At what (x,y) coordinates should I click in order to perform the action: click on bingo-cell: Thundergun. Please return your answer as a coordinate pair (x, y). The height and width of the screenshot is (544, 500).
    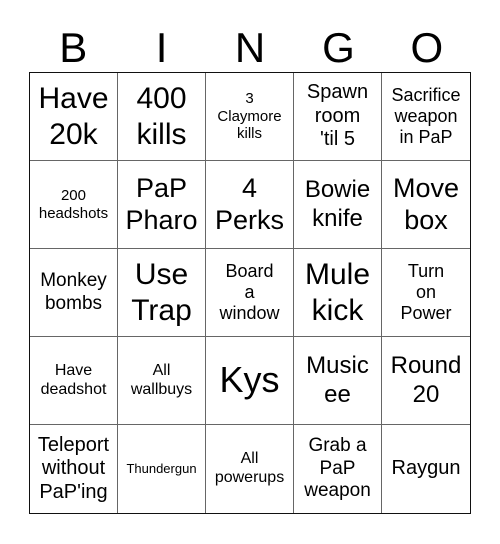
    Looking at the image, I should click on (162, 469).